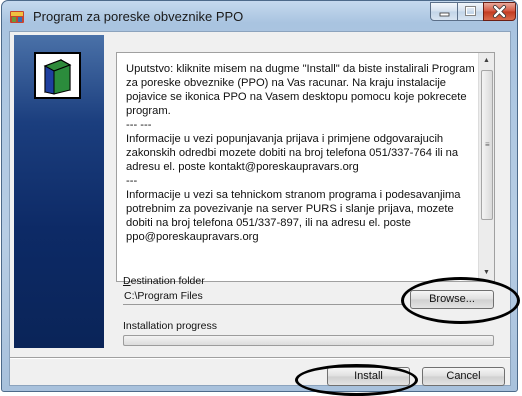 Image resolution: width=522 pixels, height=396 pixels. Describe the element at coordinates (167, 281) in the screenshot. I see `destination-folder-label-text: estination folder` at that location.